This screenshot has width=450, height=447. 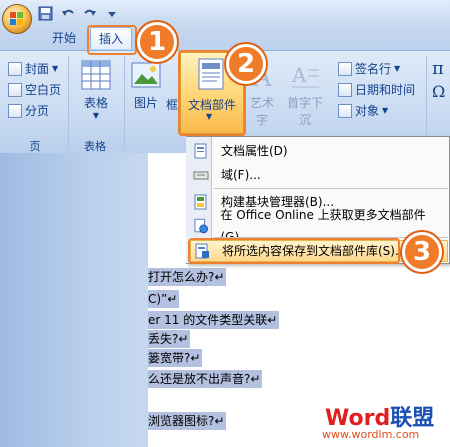 I want to click on table-label: 表格, so click(x=95, y=103).